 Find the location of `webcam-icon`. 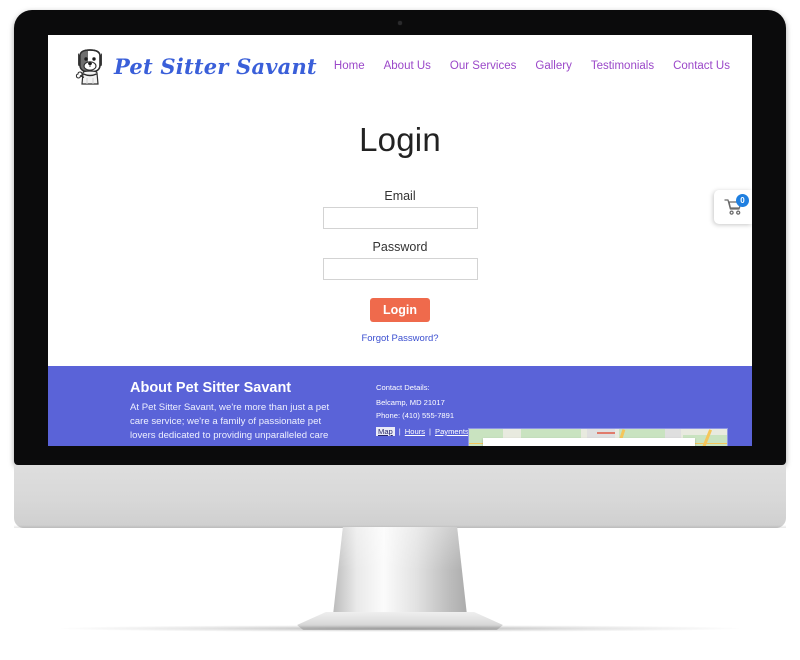

webcam-icon is located at coordinates (400, 23).